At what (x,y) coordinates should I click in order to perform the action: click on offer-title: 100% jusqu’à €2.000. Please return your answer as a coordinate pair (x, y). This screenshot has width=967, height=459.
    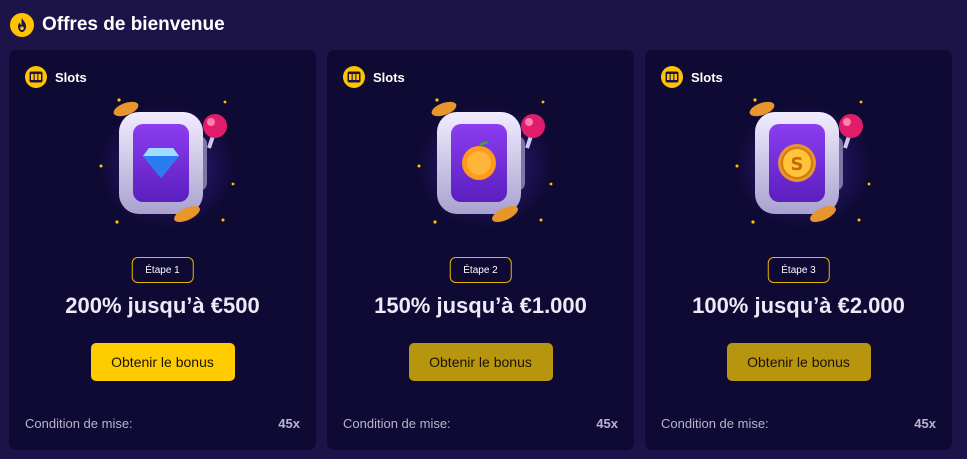
    Looking at the image, I should click on (798, 305).